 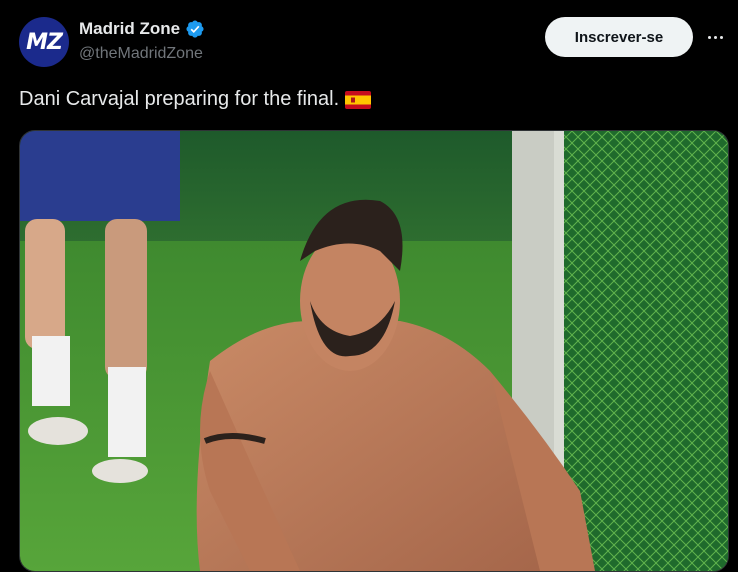 I want to click on tweet-text: Dani Carvajal preparing for the final., so click(x=179, y=99).